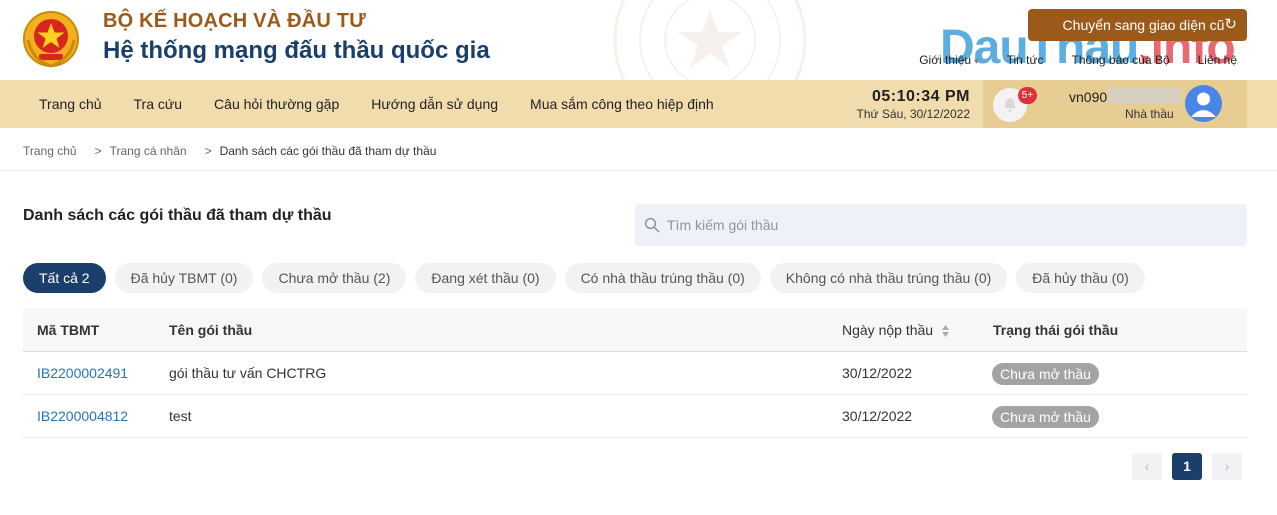 The height and width of the screenshot is (515, 1277). I want to click on nav-item-lookup: Tra cứu, so click(158, 104).